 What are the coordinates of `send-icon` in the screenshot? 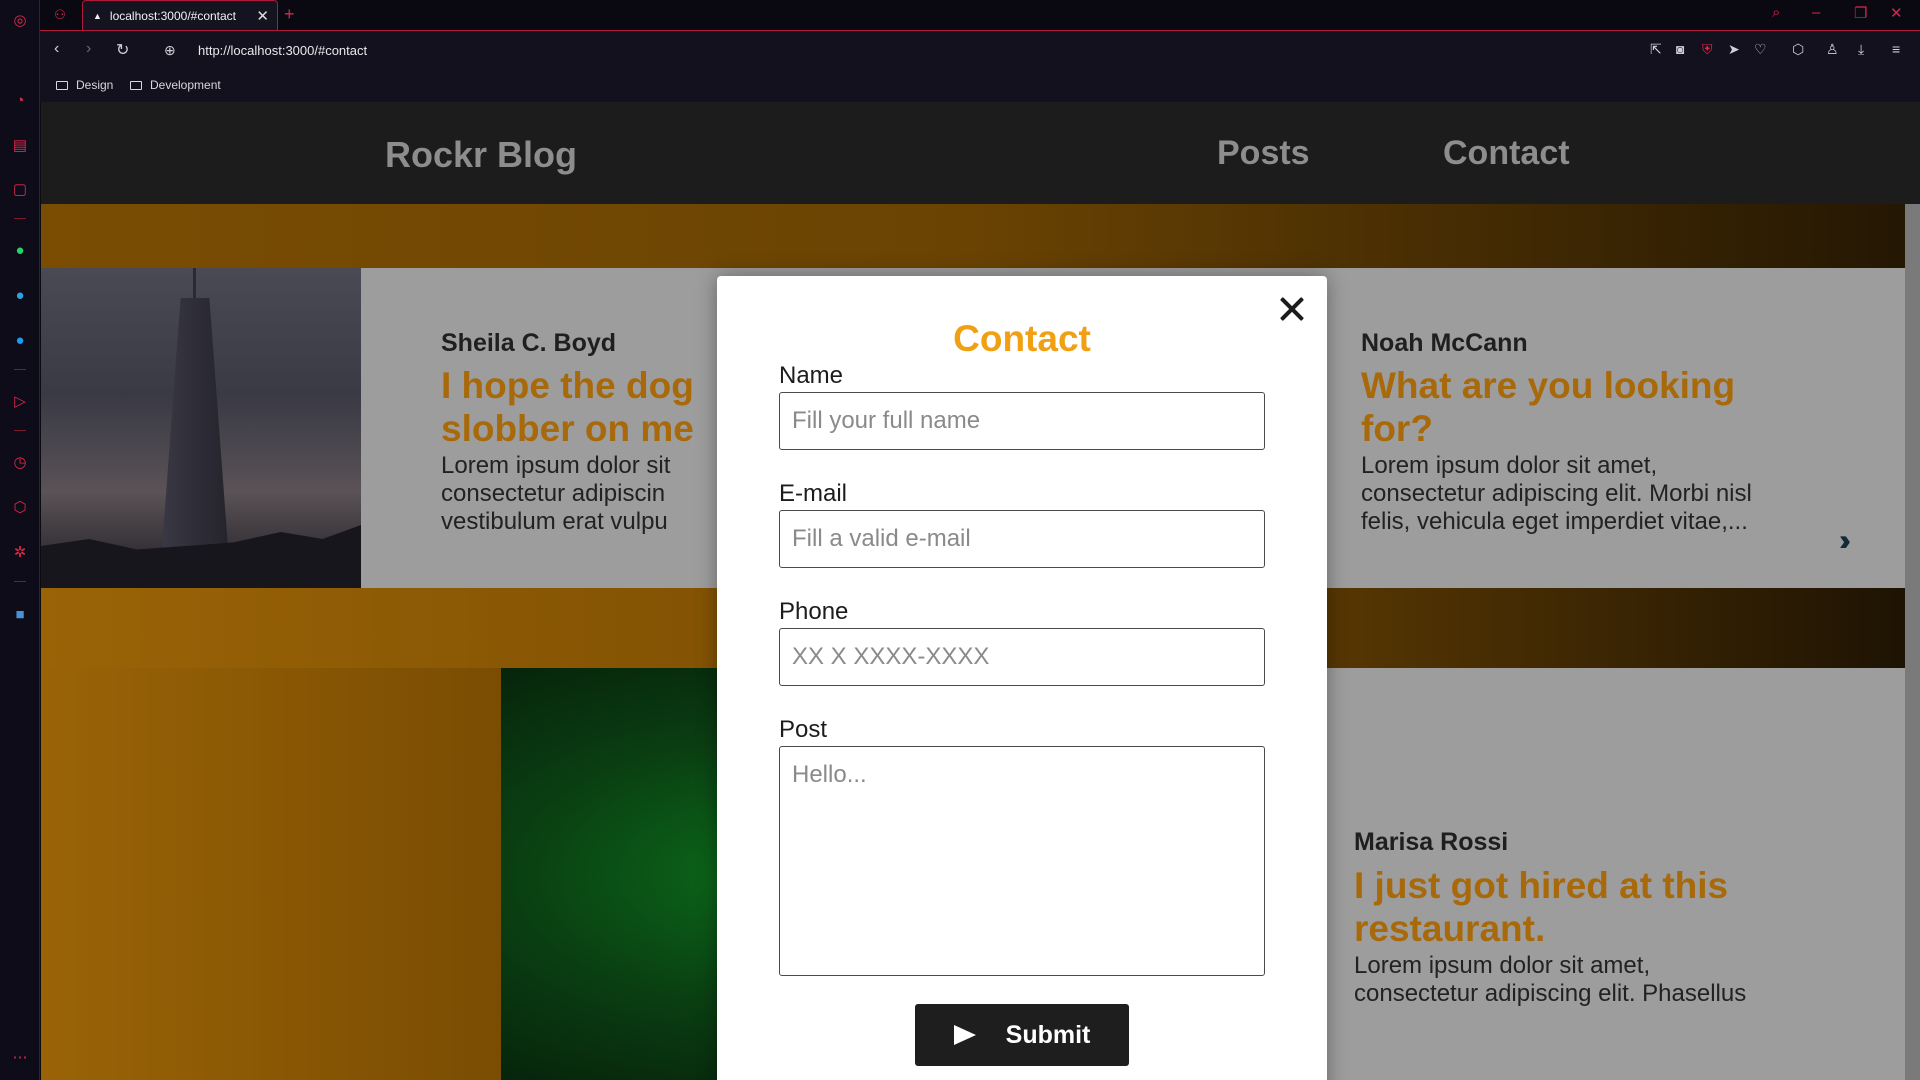 It's located at (964, 1035).